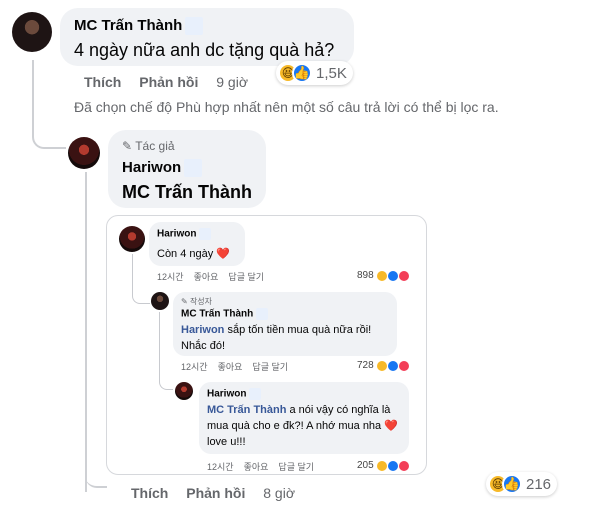 The width and height of the screenshot is (608, 508). What do you see at coordinates (204, 50) in the screenshot?
I see `comment-text: 4 ngày nữa anh dc tặng quà hả?` at bounding box center [204, 50].